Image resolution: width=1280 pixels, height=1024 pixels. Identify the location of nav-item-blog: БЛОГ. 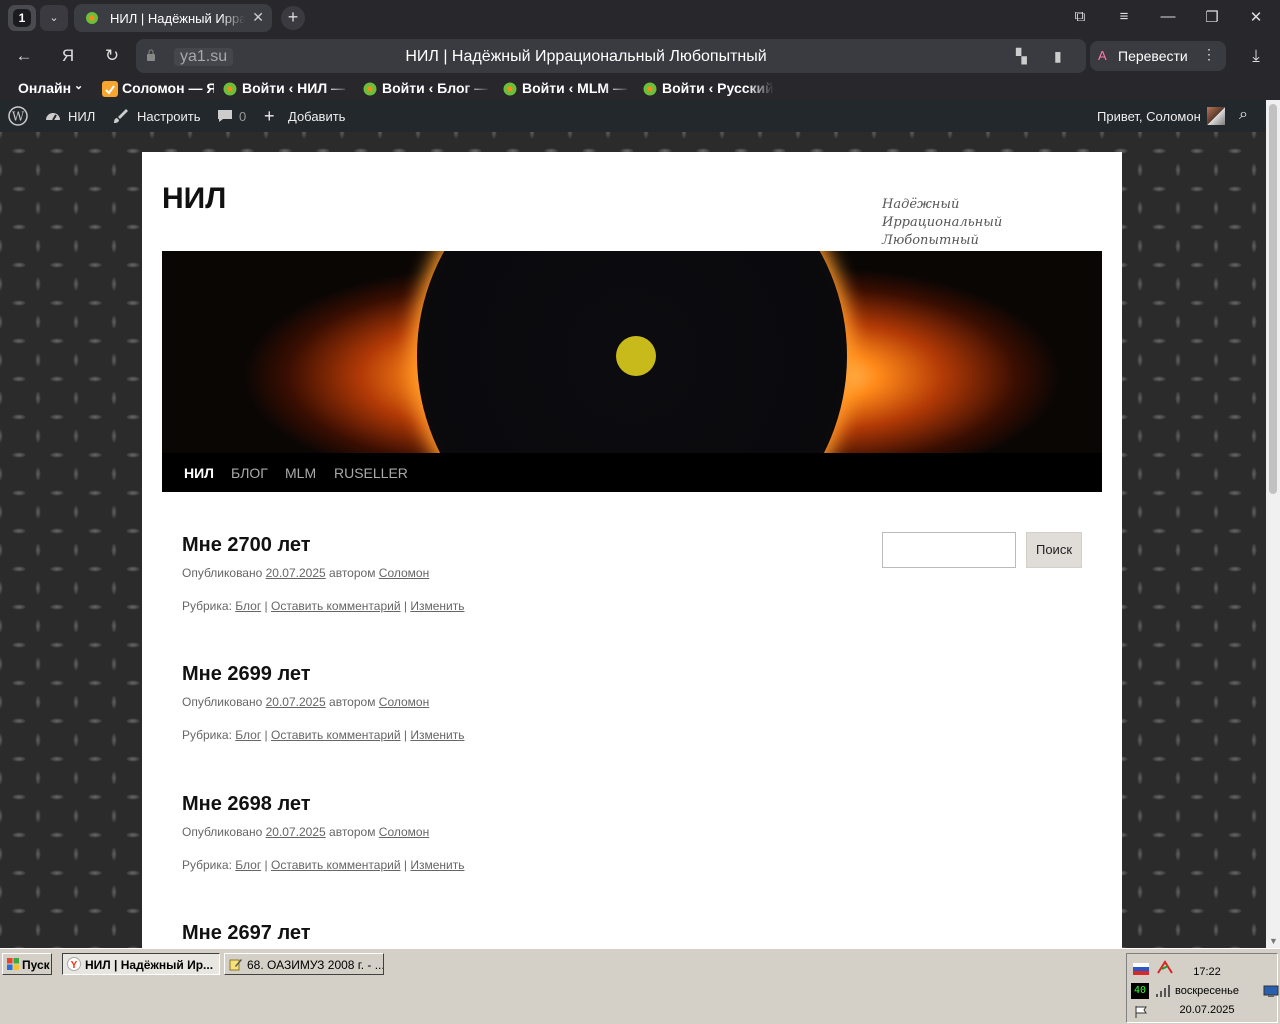
(249, 473).